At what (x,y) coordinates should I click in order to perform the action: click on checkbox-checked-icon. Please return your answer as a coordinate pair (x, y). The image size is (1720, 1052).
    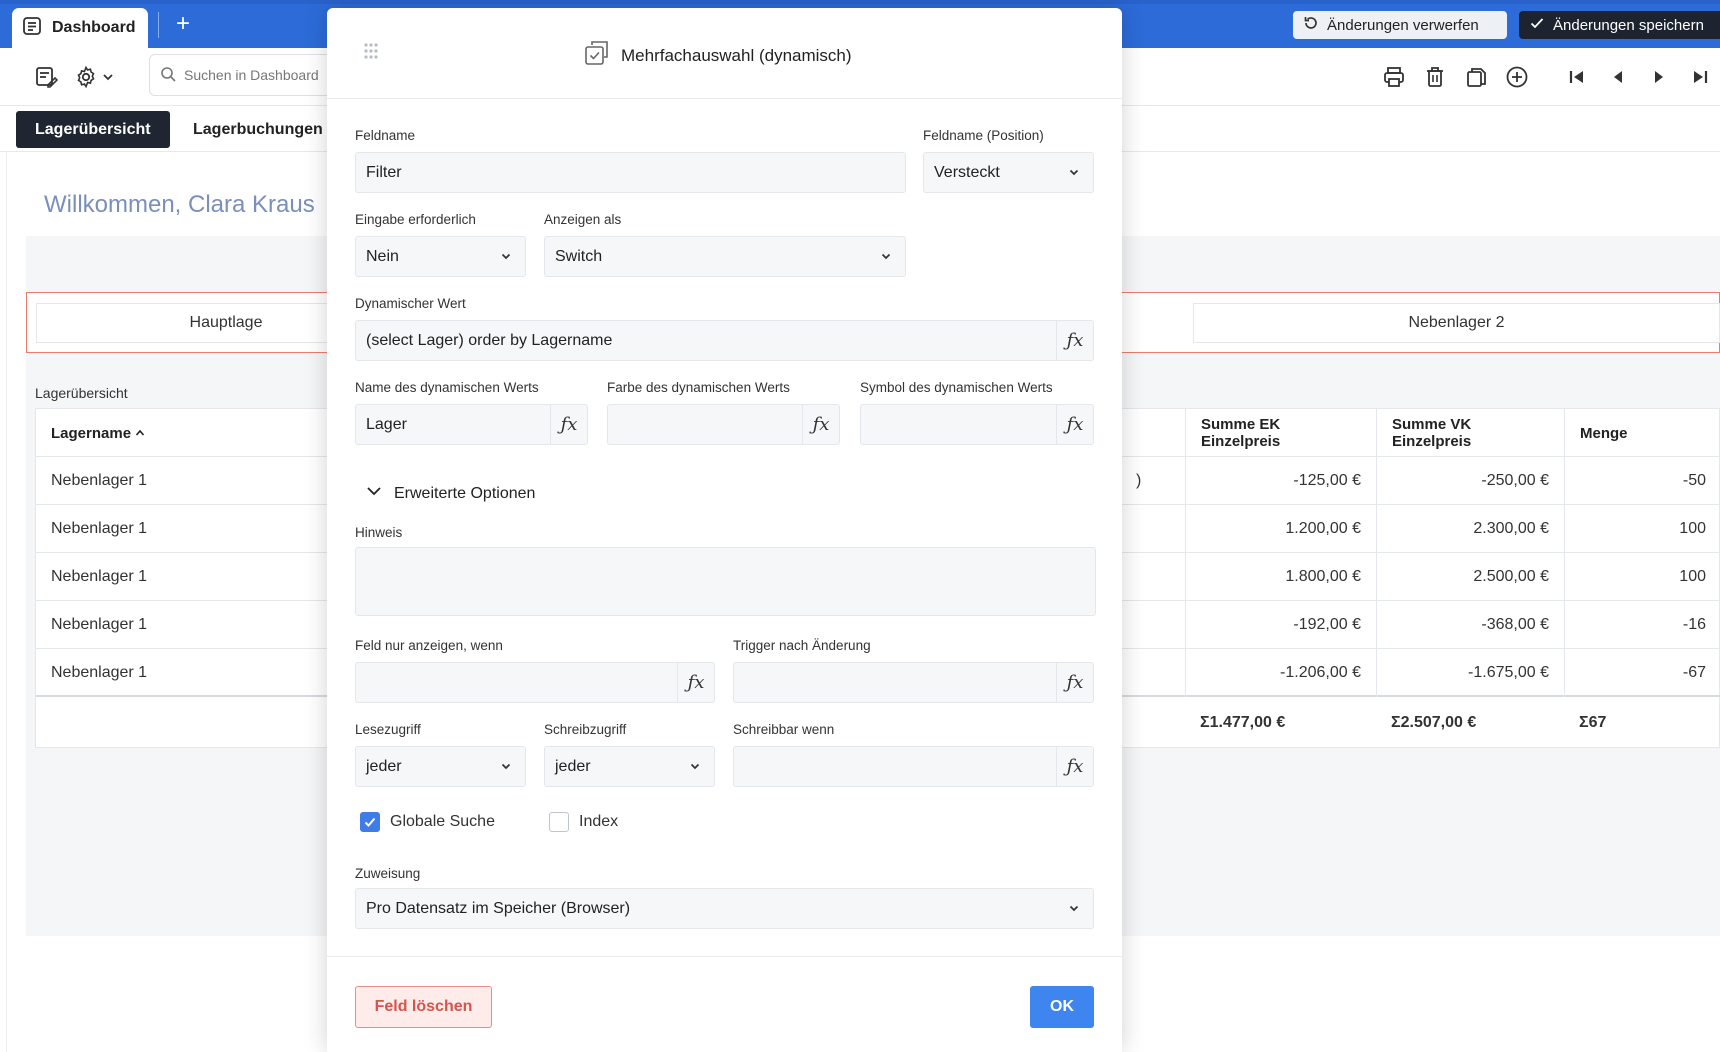
    Looking at the image, I should click on (370, 822).